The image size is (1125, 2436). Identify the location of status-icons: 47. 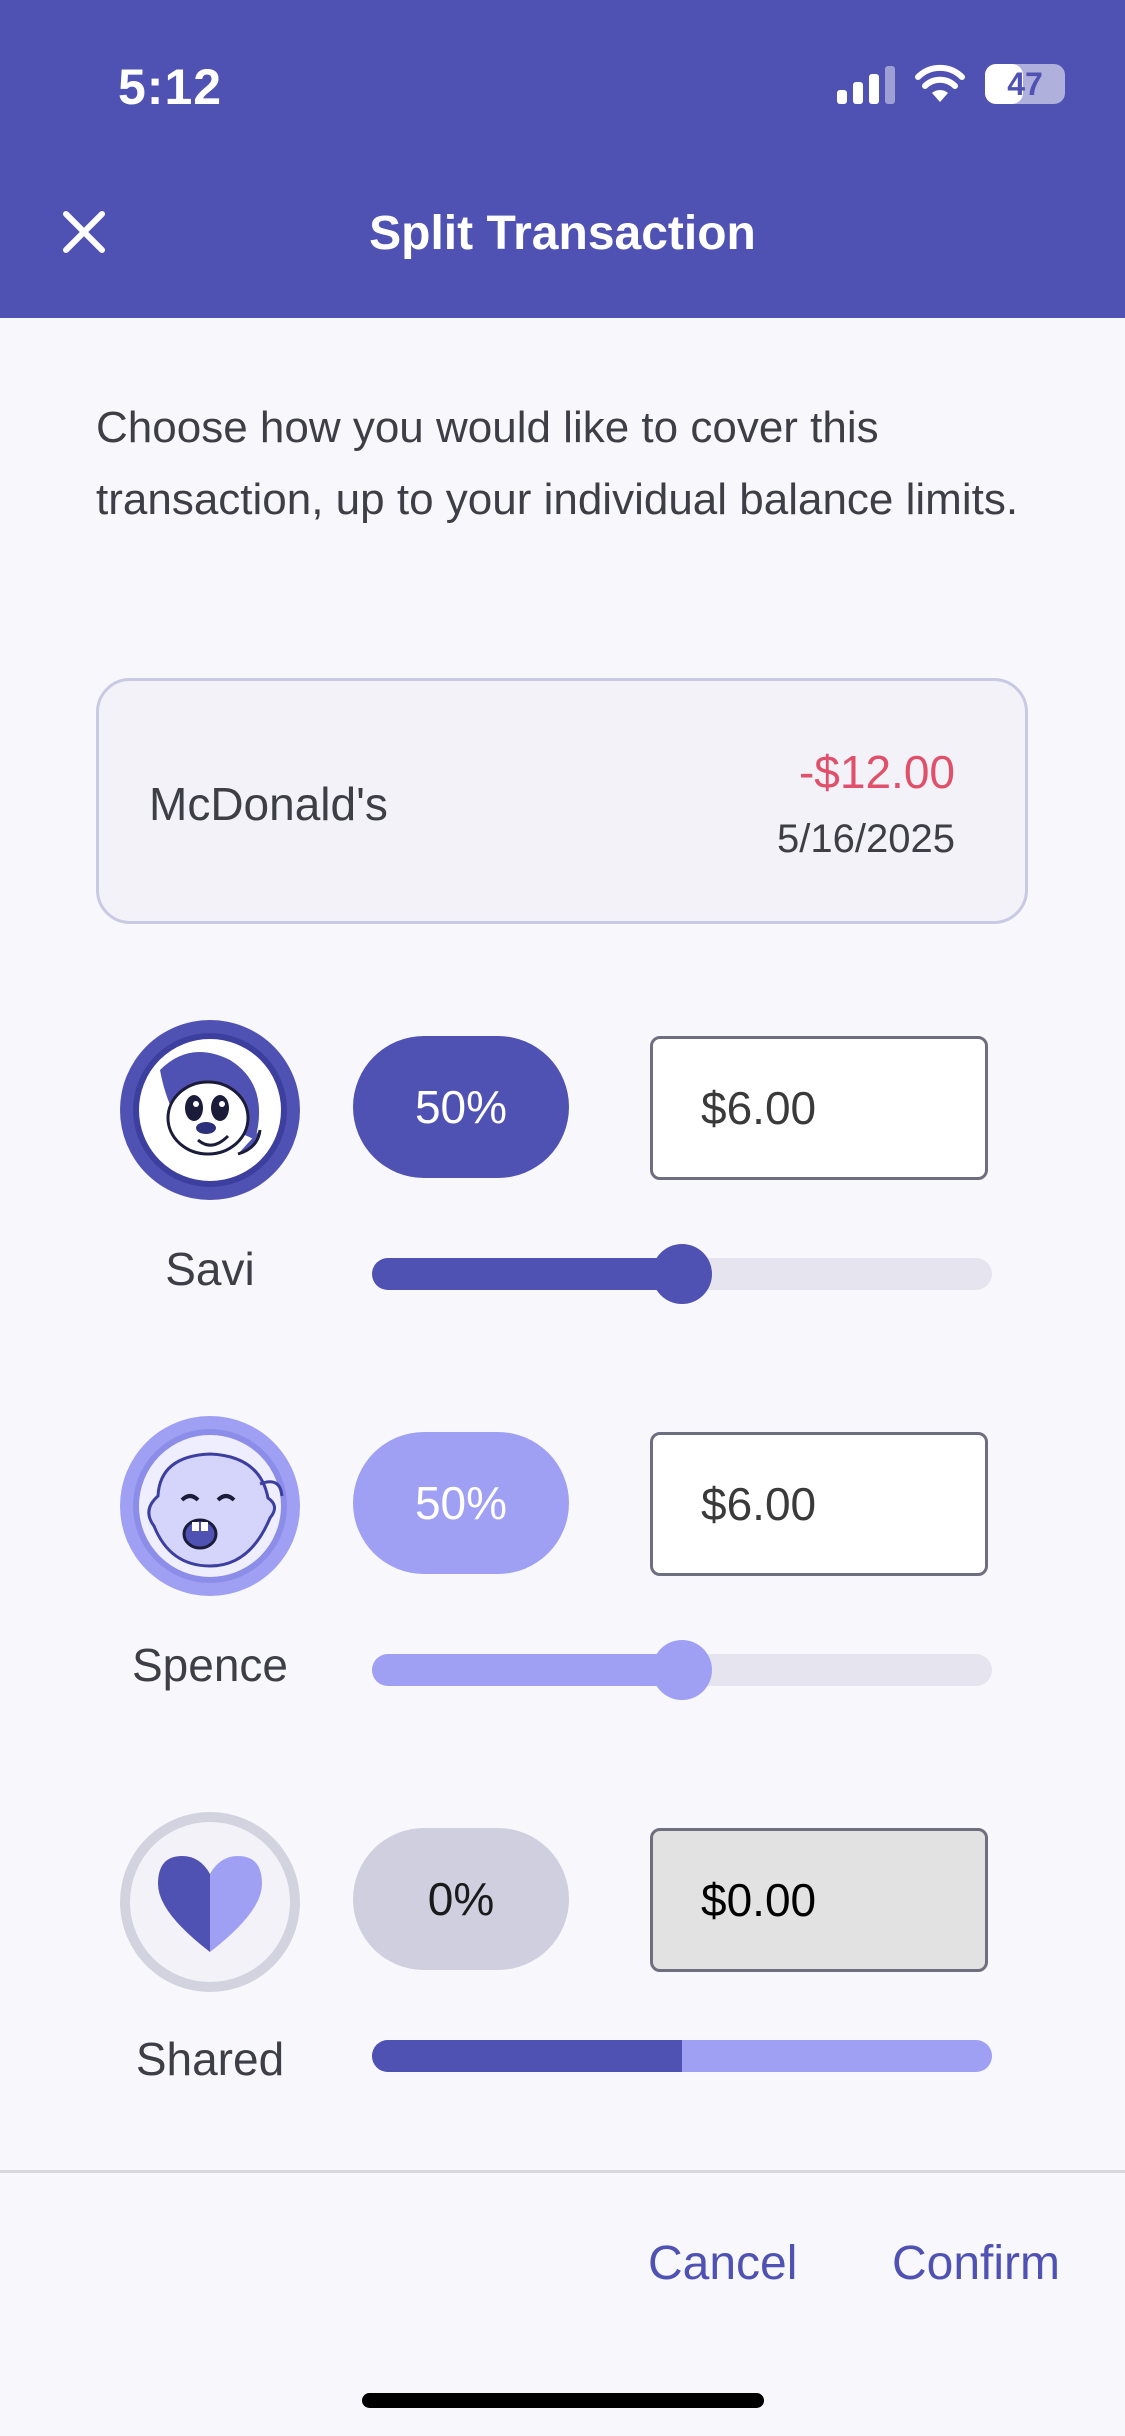
(951, 84).